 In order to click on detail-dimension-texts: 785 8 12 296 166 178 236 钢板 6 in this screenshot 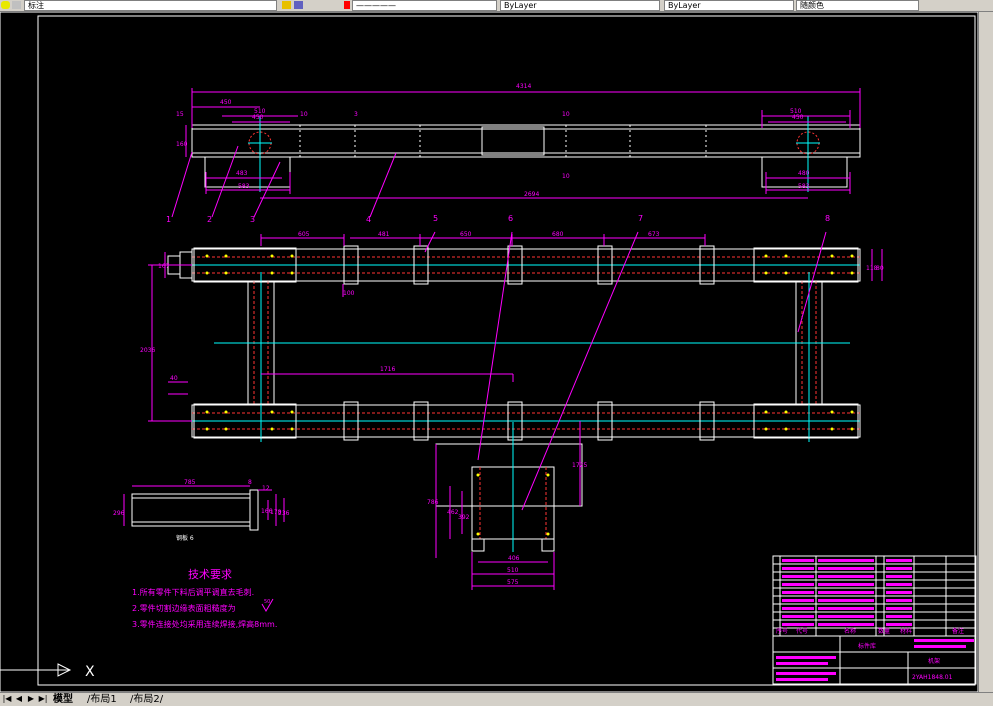, I will do `click(201, 510)`.